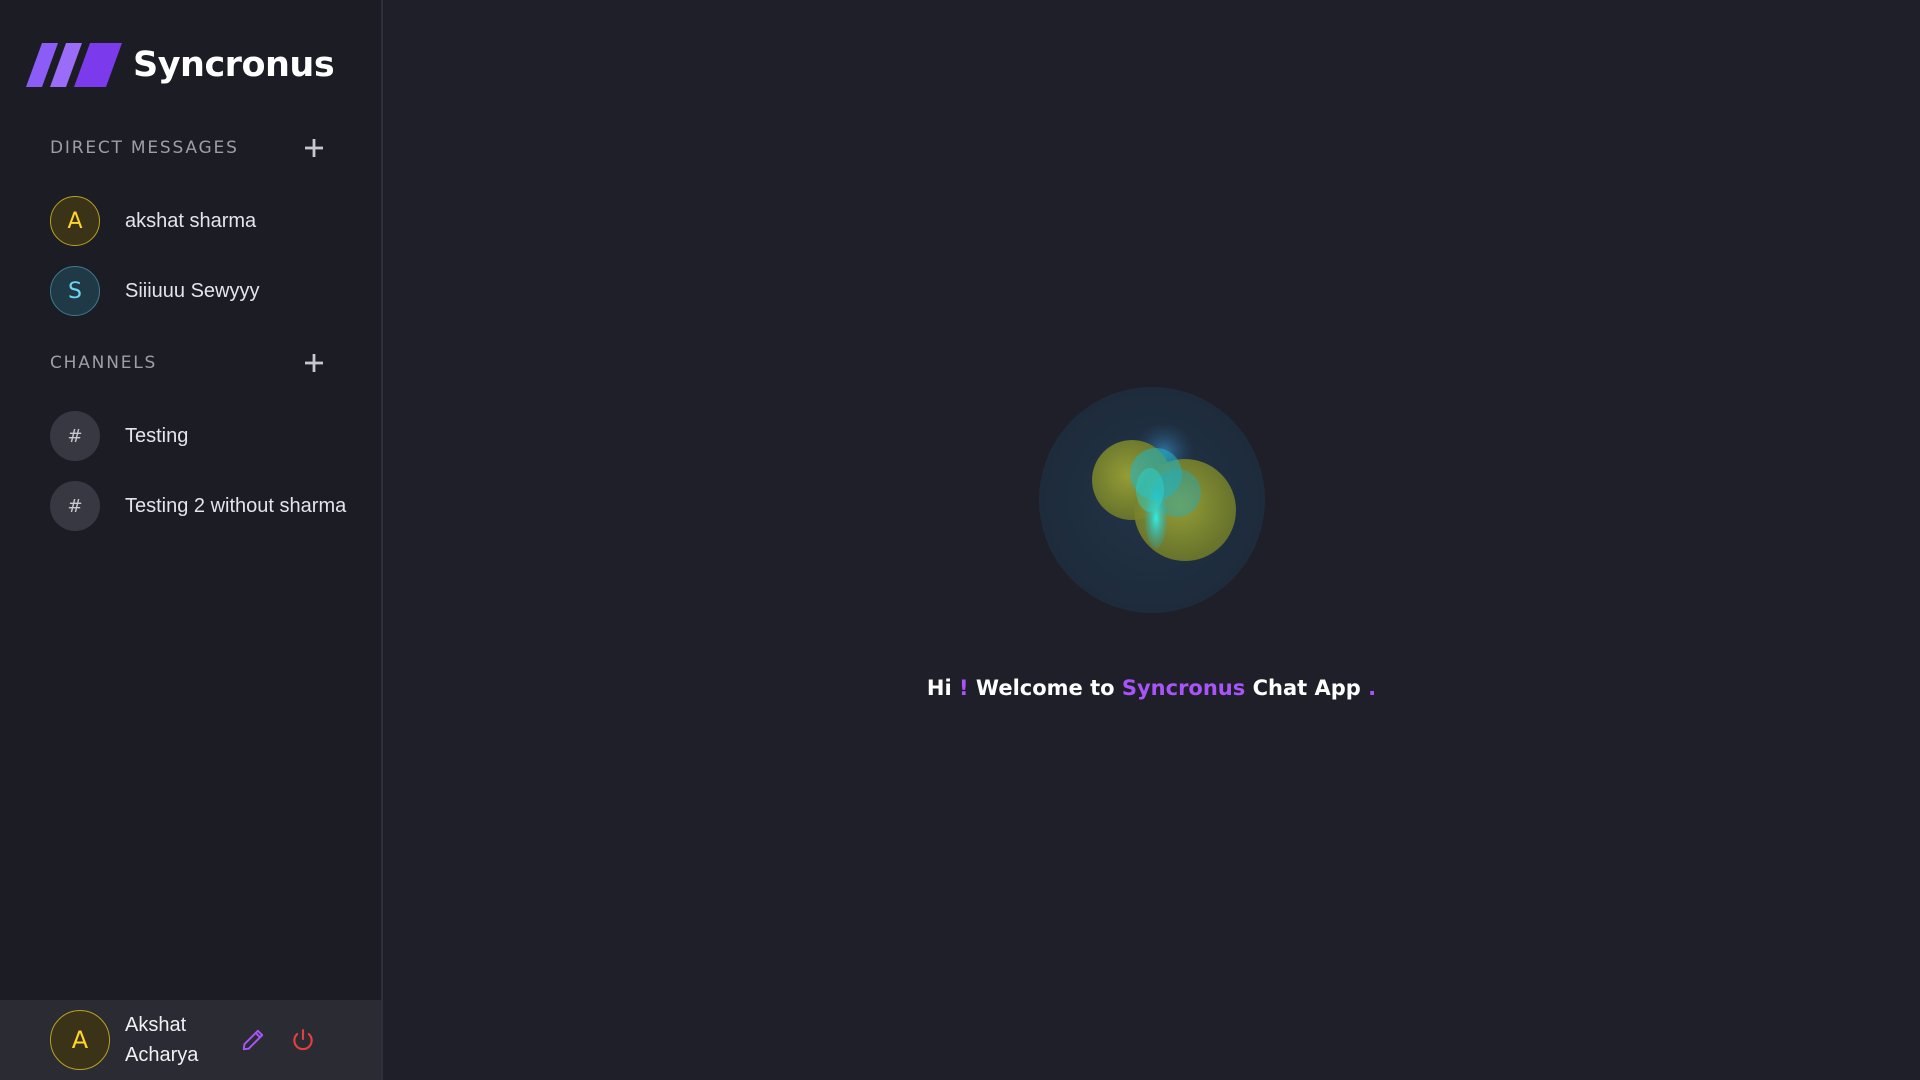  Describe the element at coordinates (234, 65) in the screenshot. I see `app-name: Syncronus` at that location.